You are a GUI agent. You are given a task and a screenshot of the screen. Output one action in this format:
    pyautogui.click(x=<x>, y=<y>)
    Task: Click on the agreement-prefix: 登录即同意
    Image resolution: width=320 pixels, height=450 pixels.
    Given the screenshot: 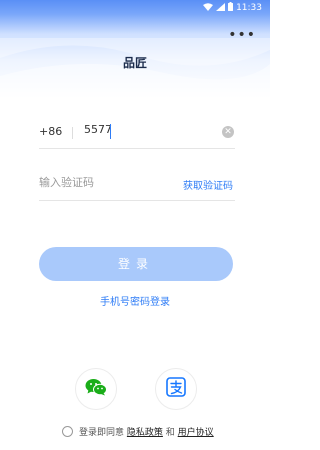 What is the action you would take?
    pyautogui.click(x=102, y=433)
    